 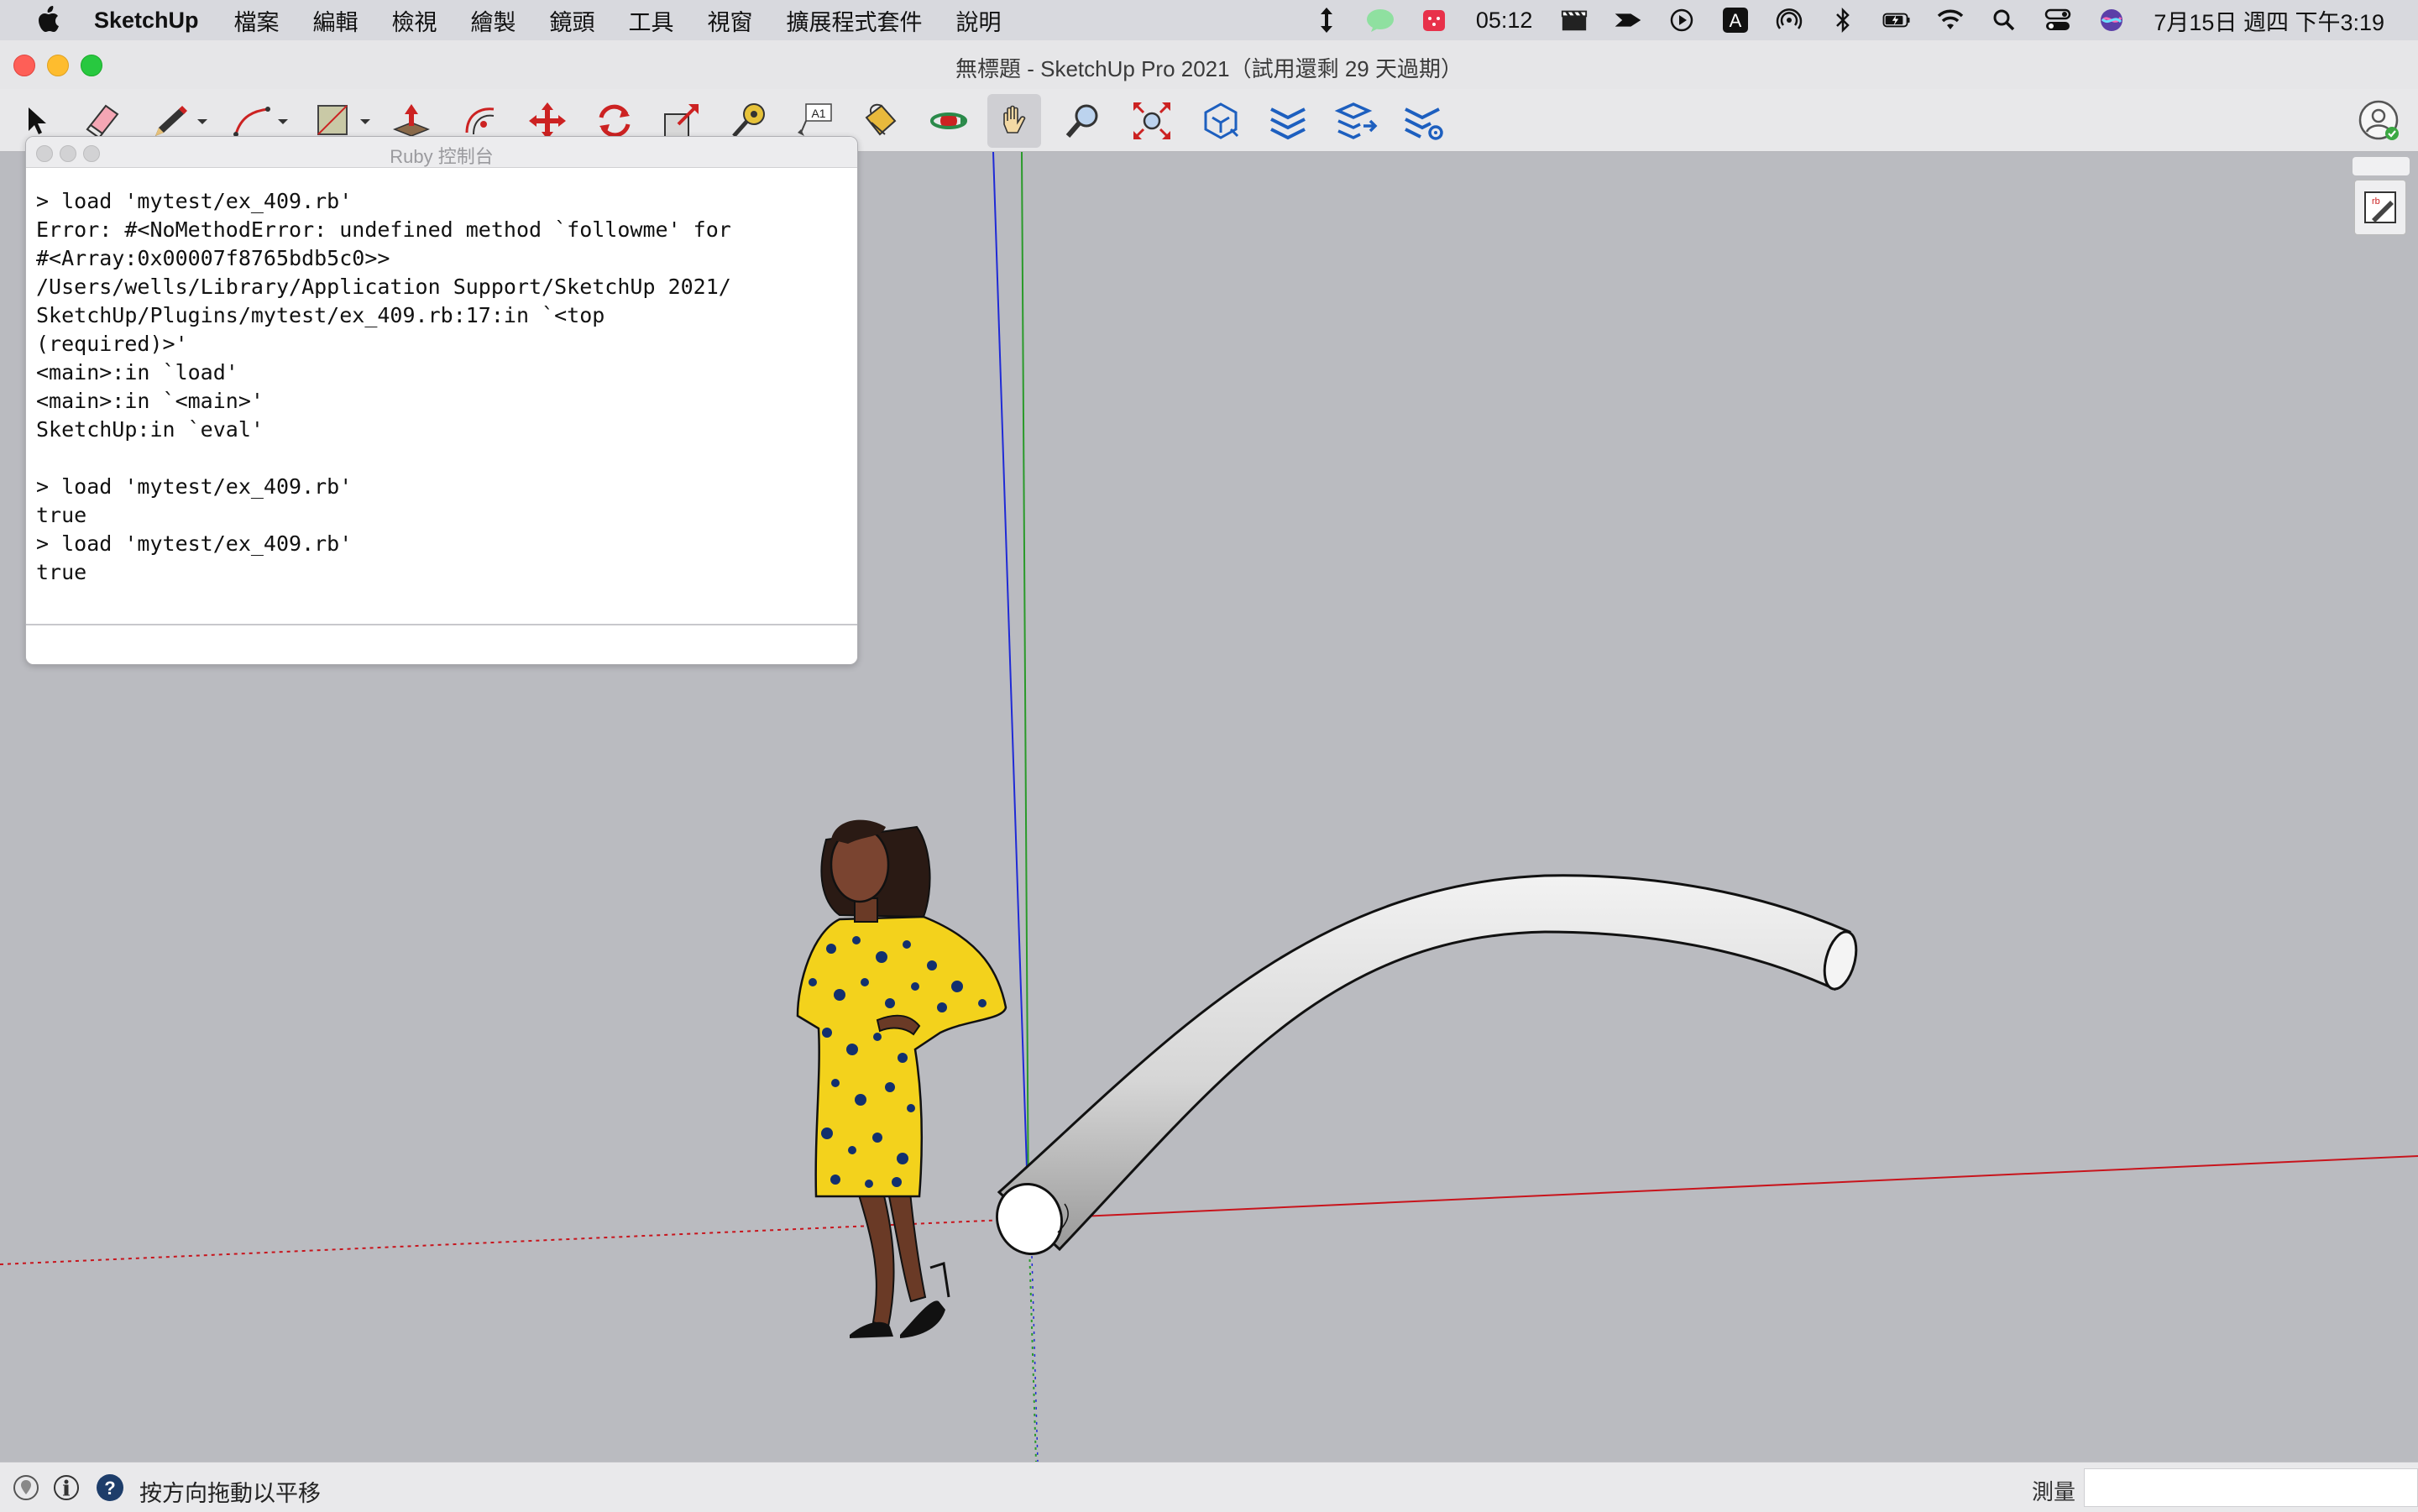 I want to click on zoom-tool-icon, so click(x=1083, y=121).